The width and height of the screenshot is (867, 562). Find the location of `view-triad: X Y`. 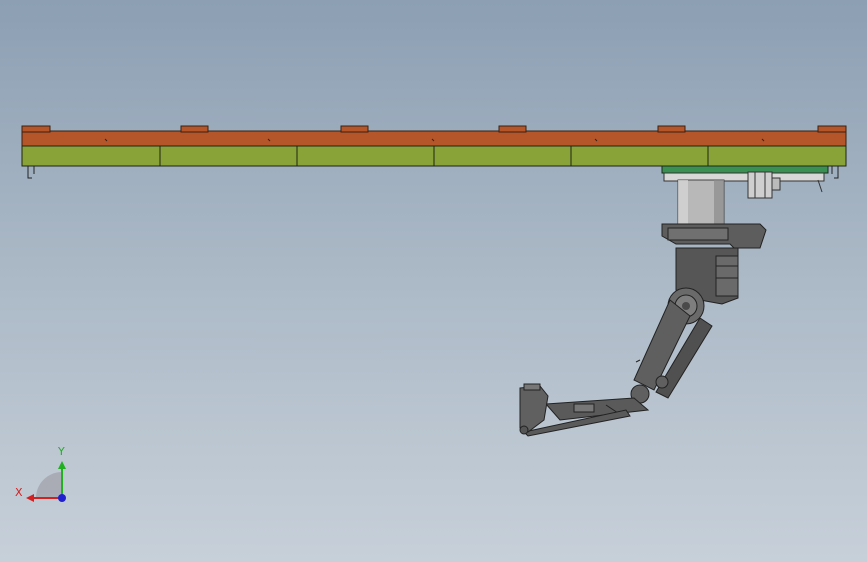

view-triad: X Y is located at coordinates (40, 473).